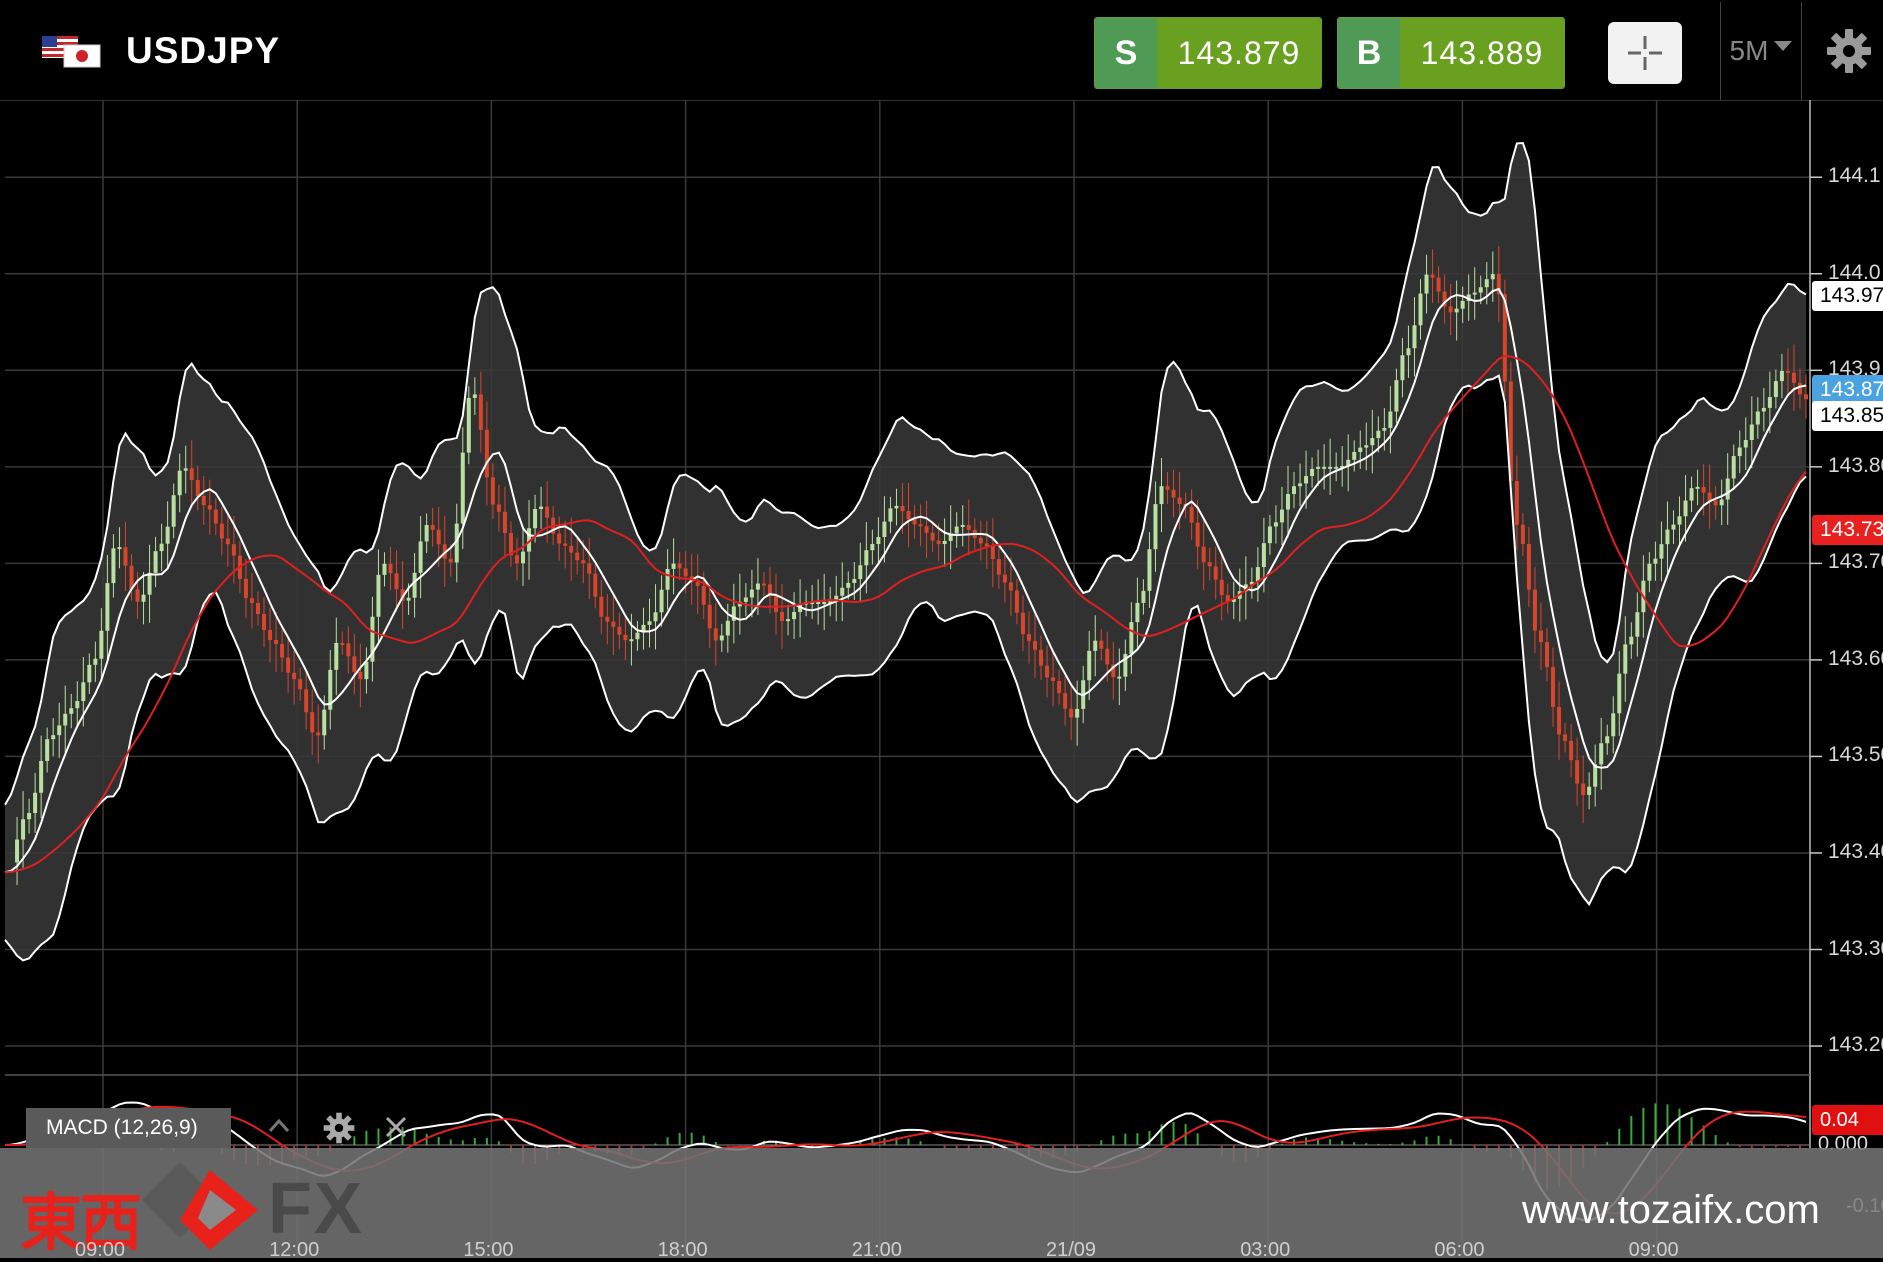 The width and height of the screenshot is (1883, 1262). What do you see at coordinates (1459, 1250) in the screenshot?
I see `x-tick-label: 06:00` at bounding box center [1459, 1250].